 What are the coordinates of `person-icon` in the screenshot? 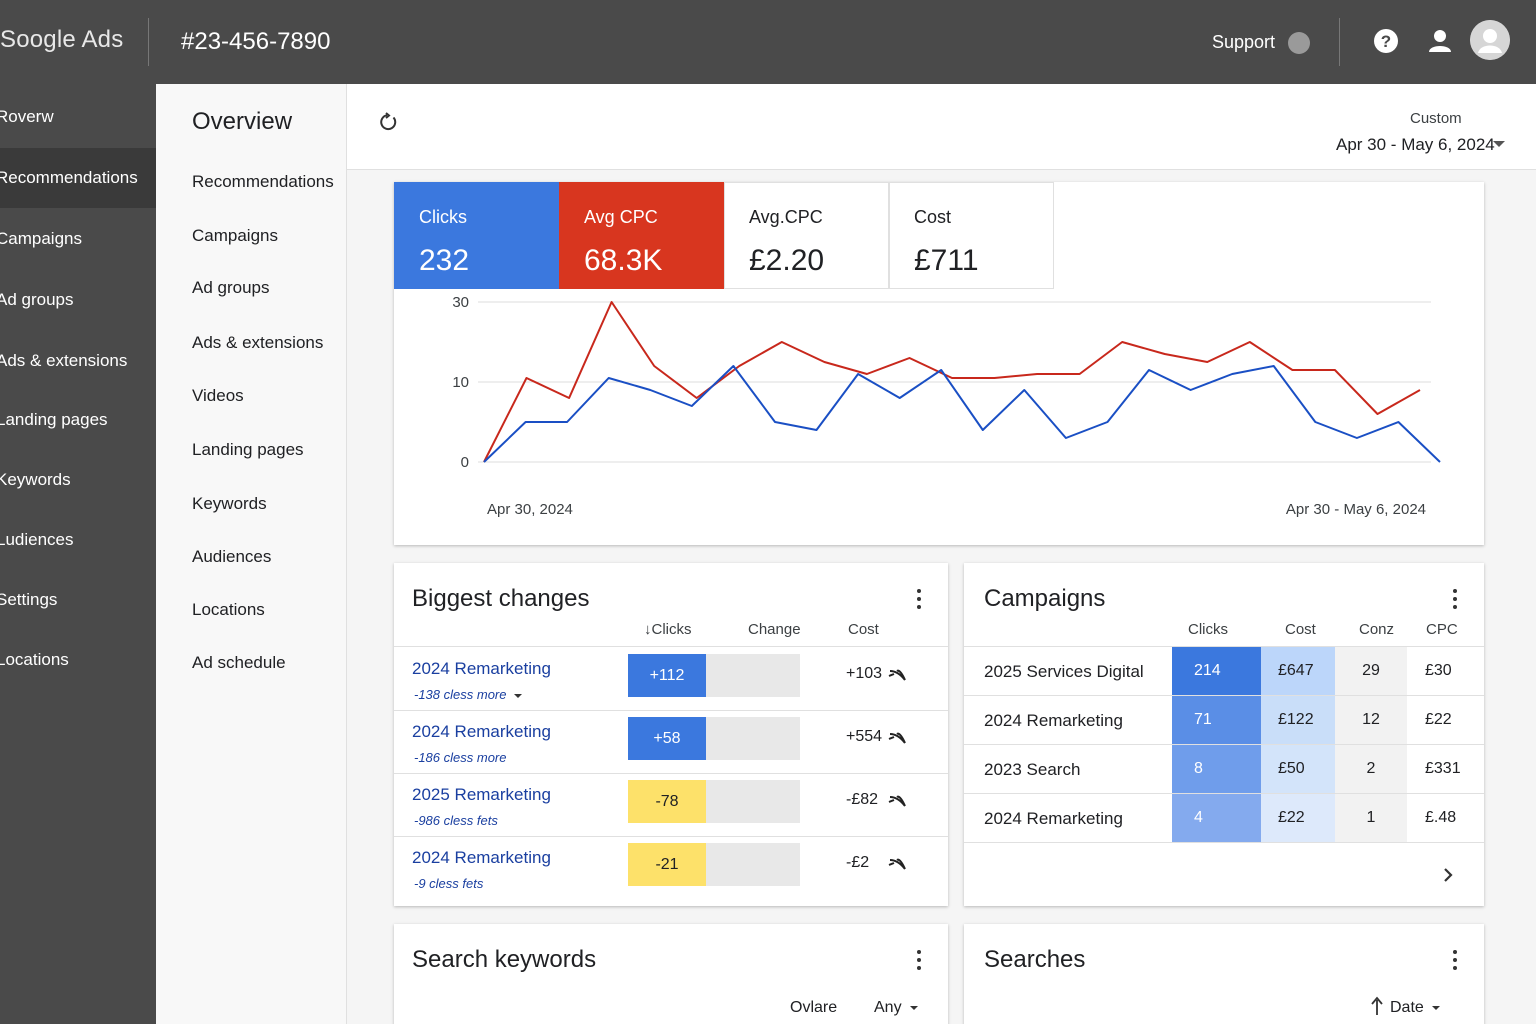 It's located at (1440, 41).